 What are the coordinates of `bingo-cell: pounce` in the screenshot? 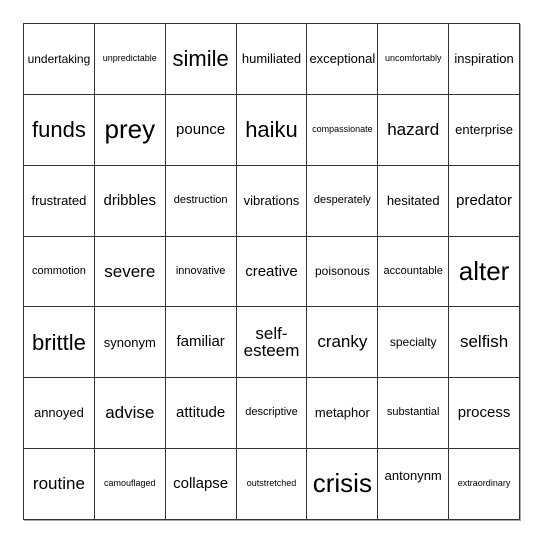 It's located at (201, 130).